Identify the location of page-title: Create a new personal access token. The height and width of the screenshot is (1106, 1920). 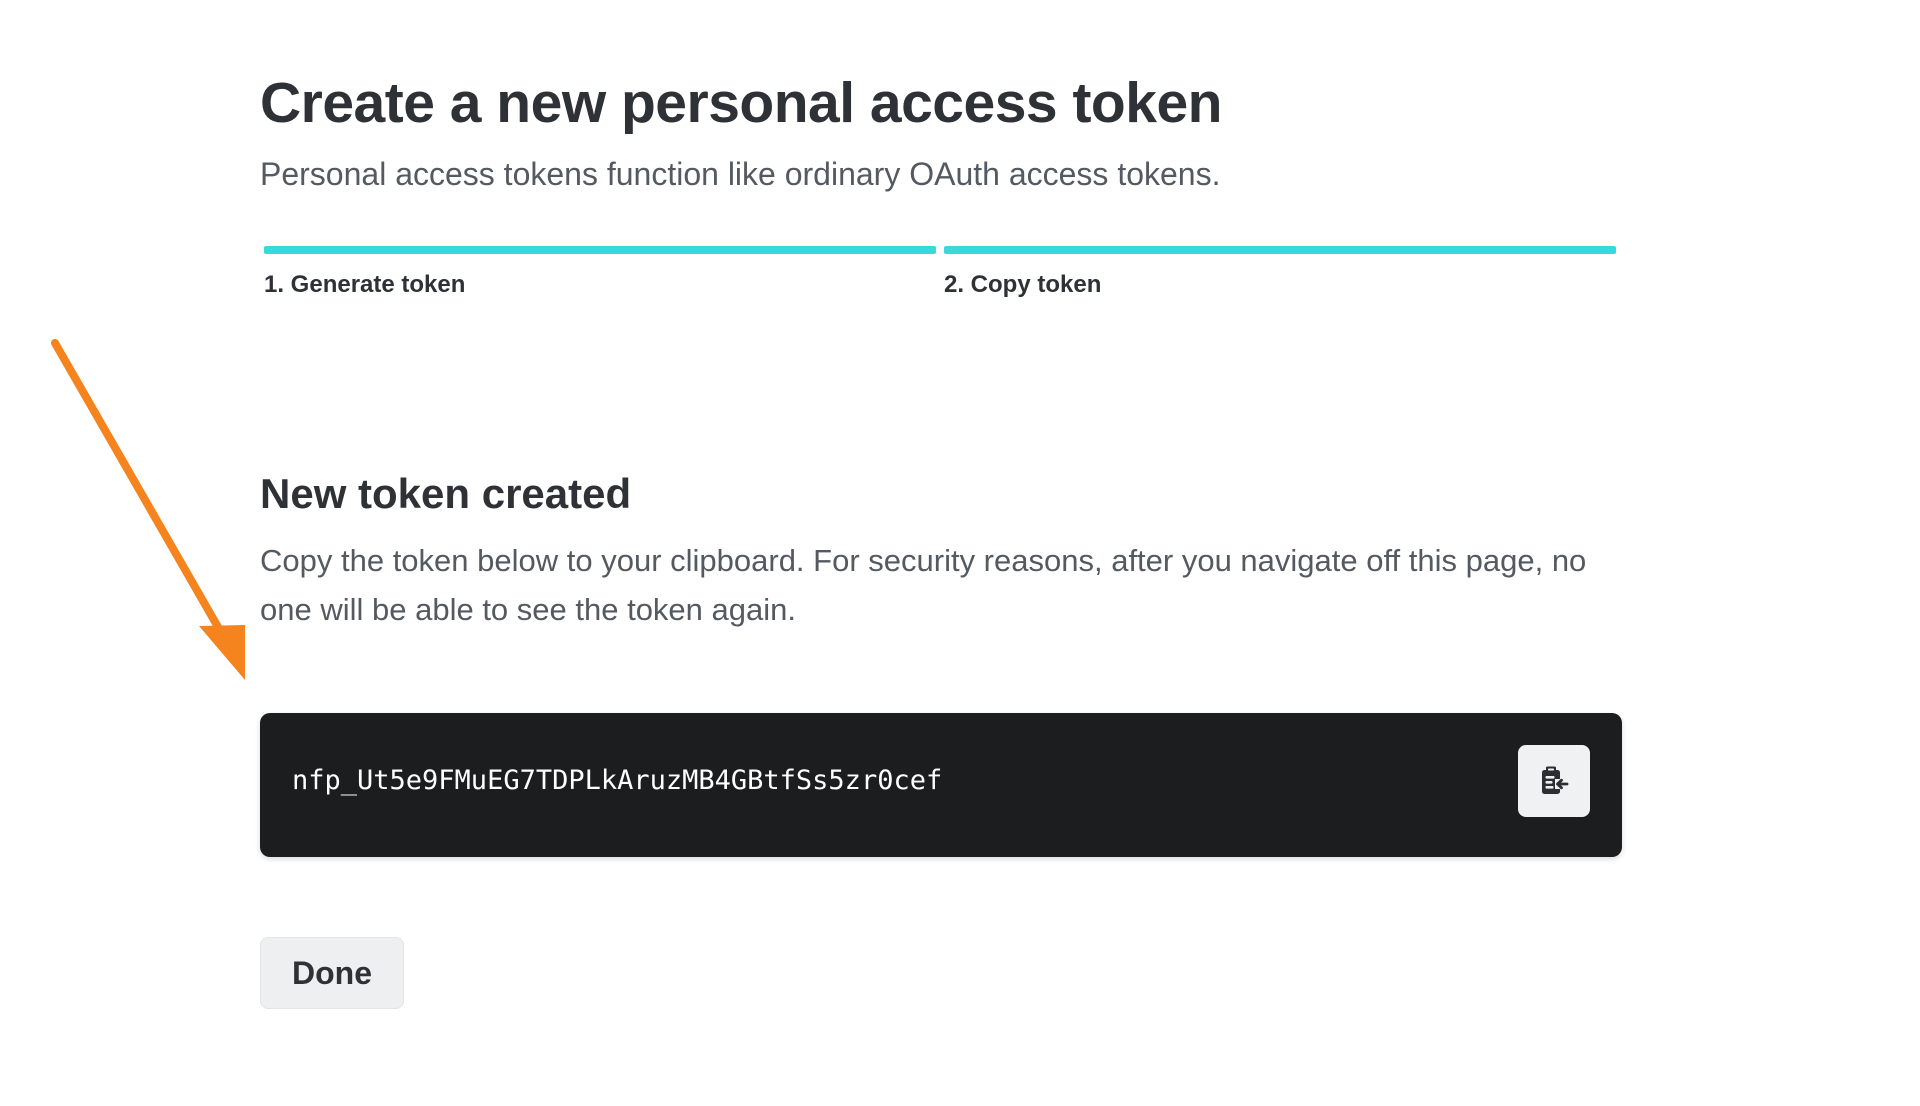
(741, 103).